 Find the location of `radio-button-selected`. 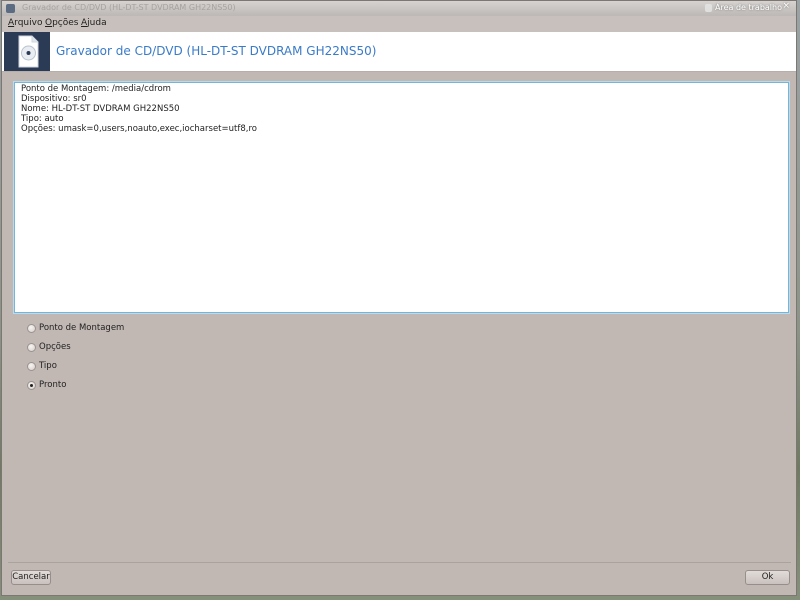

radio-button-selected is located at coordinates (31, 385).